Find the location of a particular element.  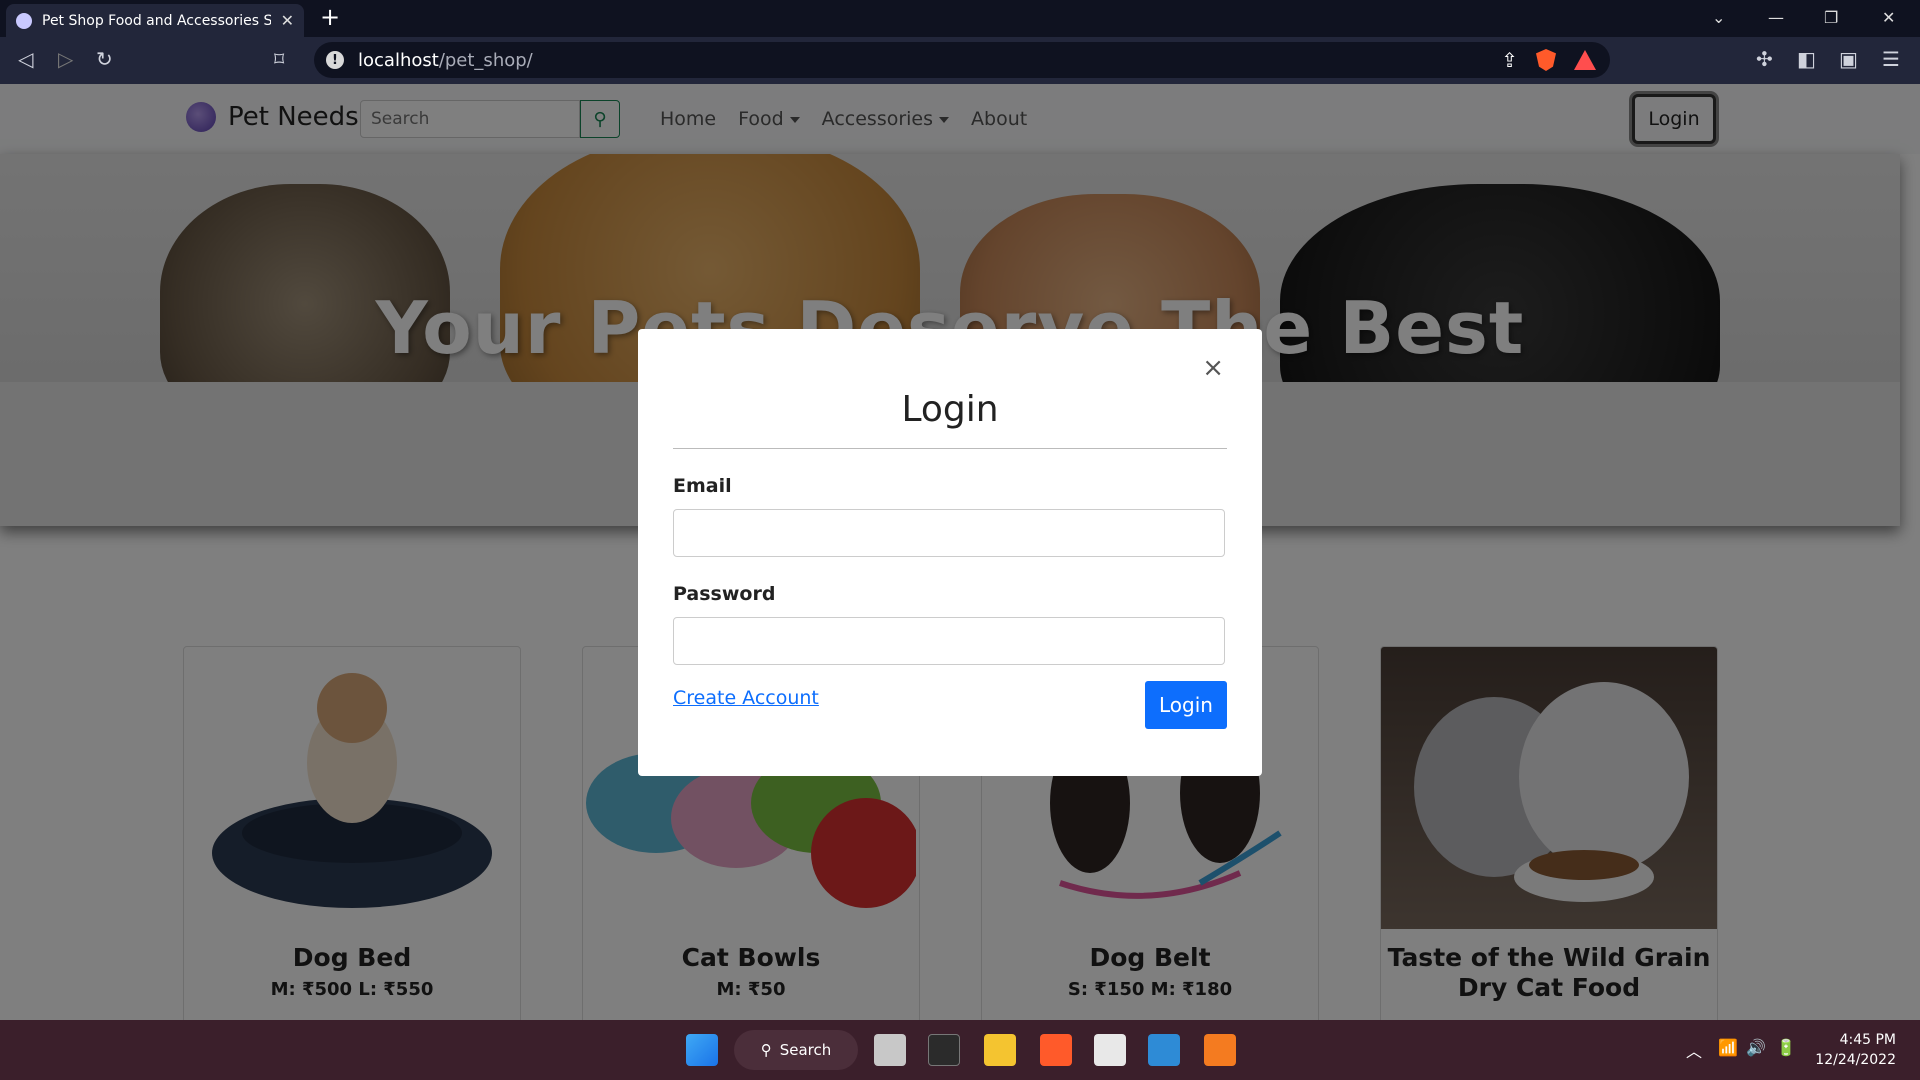

minimize-icon: — is located at coordinates (1776, 17).